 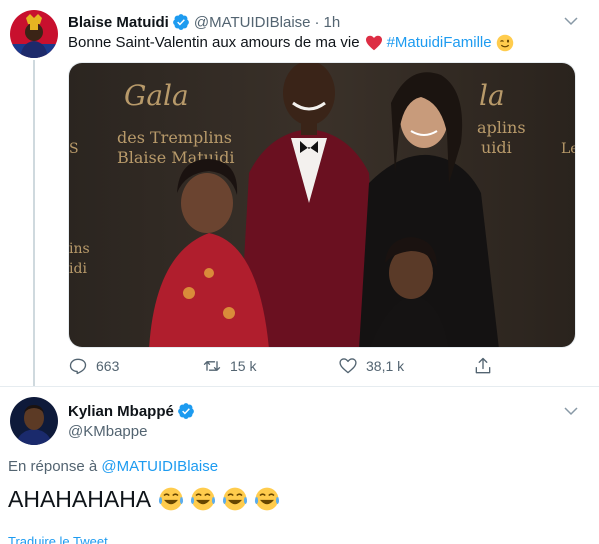 I want to click on svg-text: ins, so click(x=79, y=249).